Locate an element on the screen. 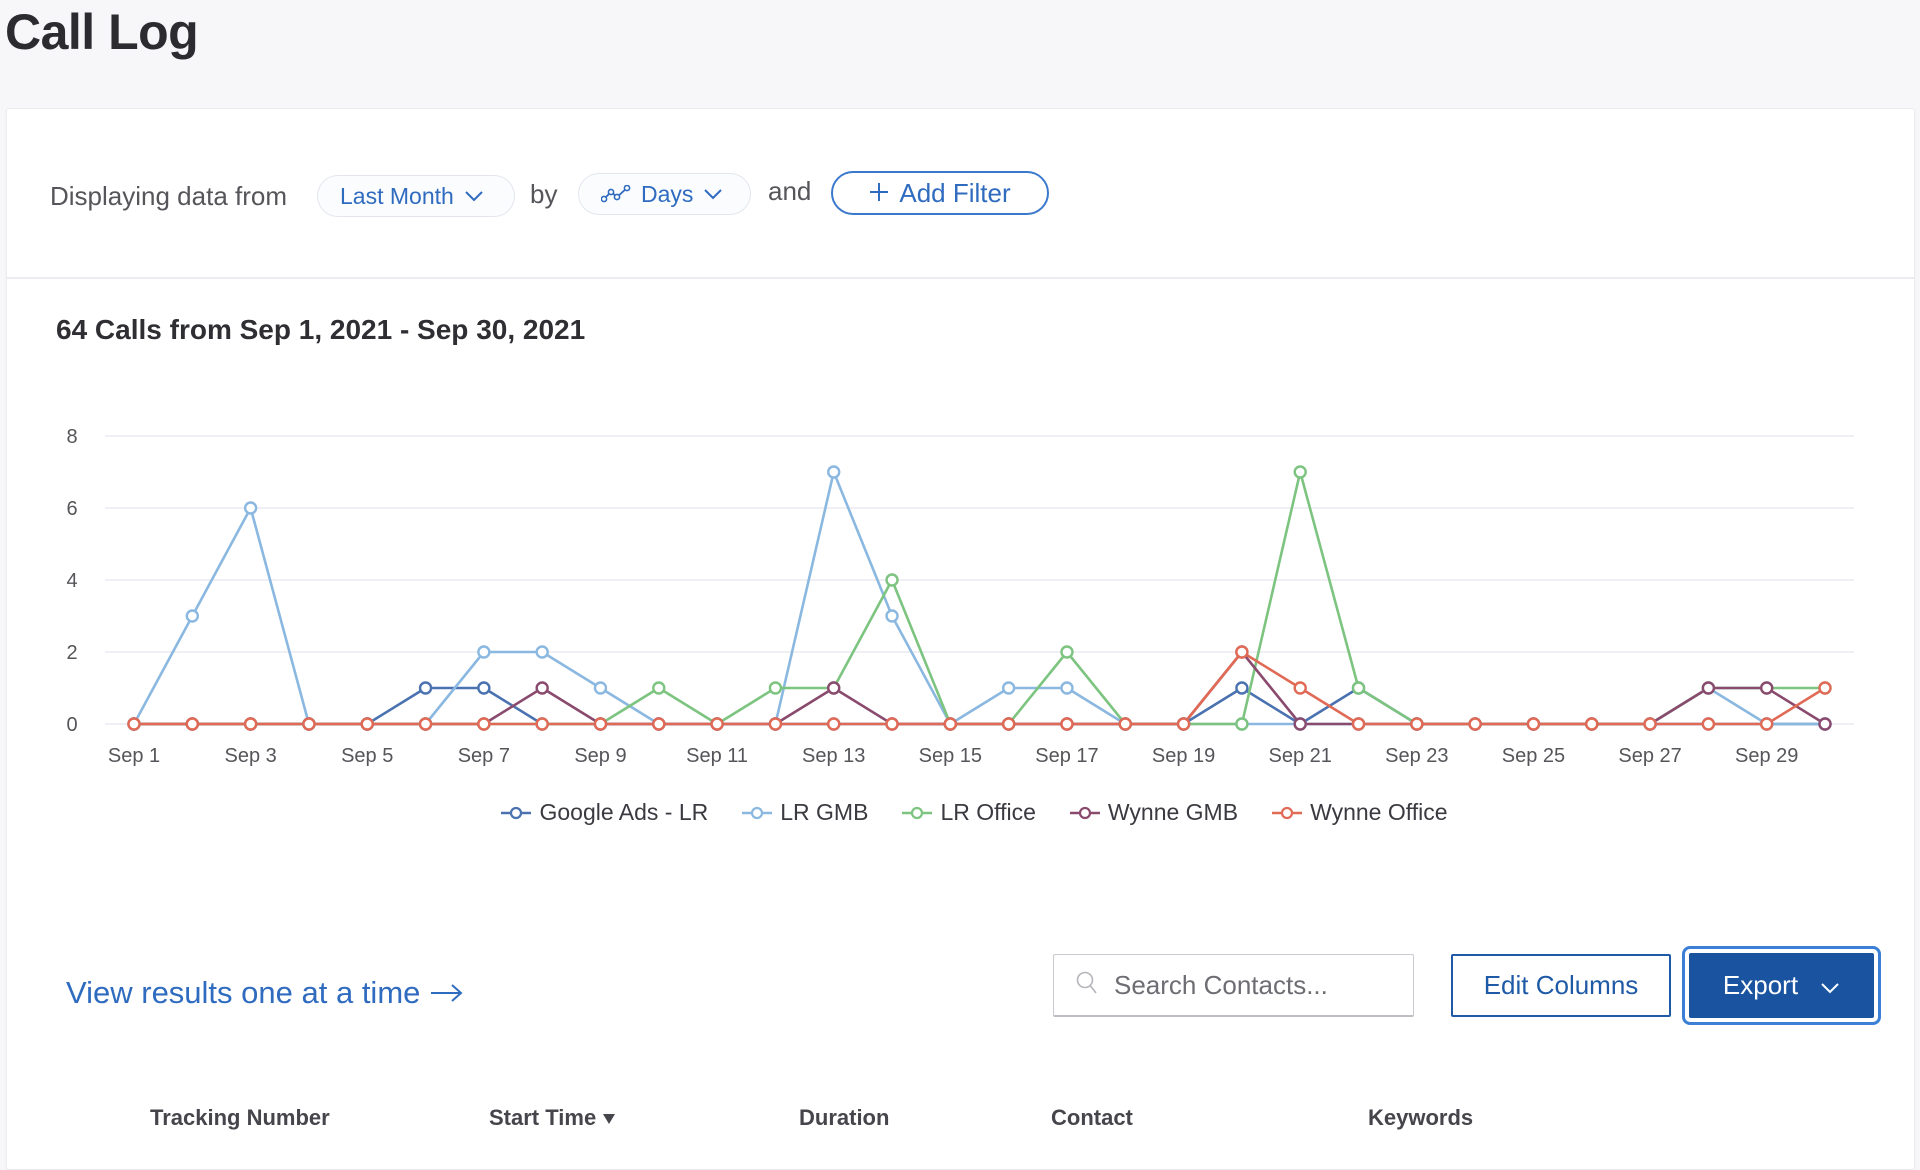 This screenshot has width=1920, height=1170. series-line-wynne-office is located at coordinates (980, 688).